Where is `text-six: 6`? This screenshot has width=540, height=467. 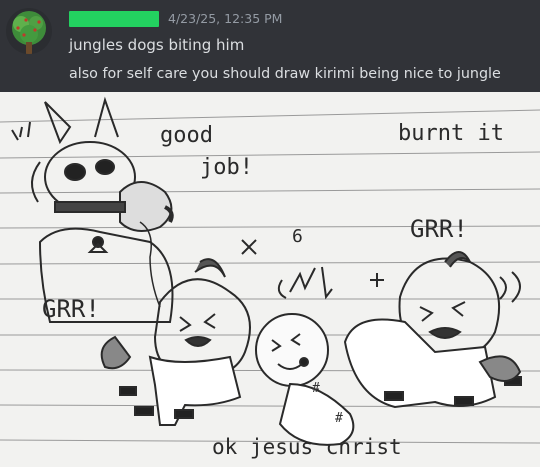
text-six: 6 is located at coordinates (297, 236).